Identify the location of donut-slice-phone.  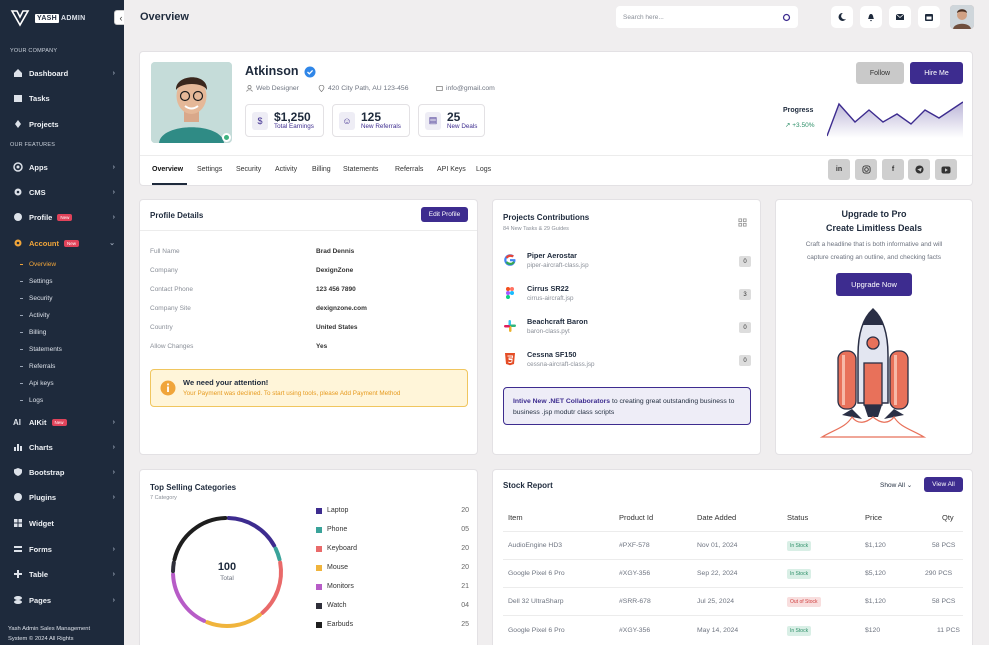
(277, 554).